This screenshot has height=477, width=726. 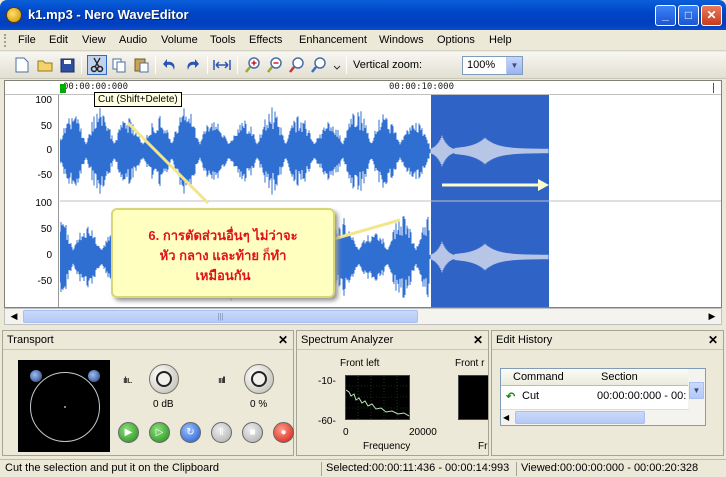 What do you see at coordinates (712, 316) in the screenshot?
I see `scroll-right-icon: ▶` at bounding box center [712, 316].